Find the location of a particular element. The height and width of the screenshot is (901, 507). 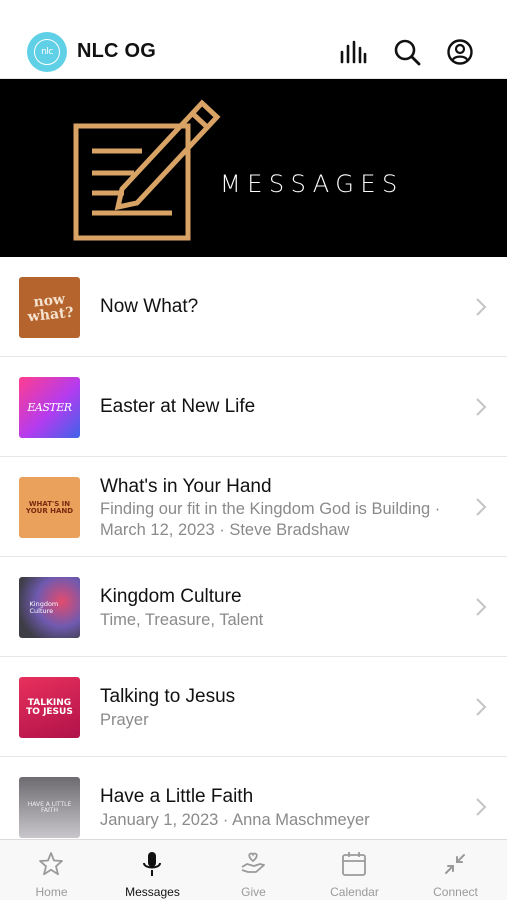

thumbnail-text: Kingdom Culture is located at coordinates (44, 607).